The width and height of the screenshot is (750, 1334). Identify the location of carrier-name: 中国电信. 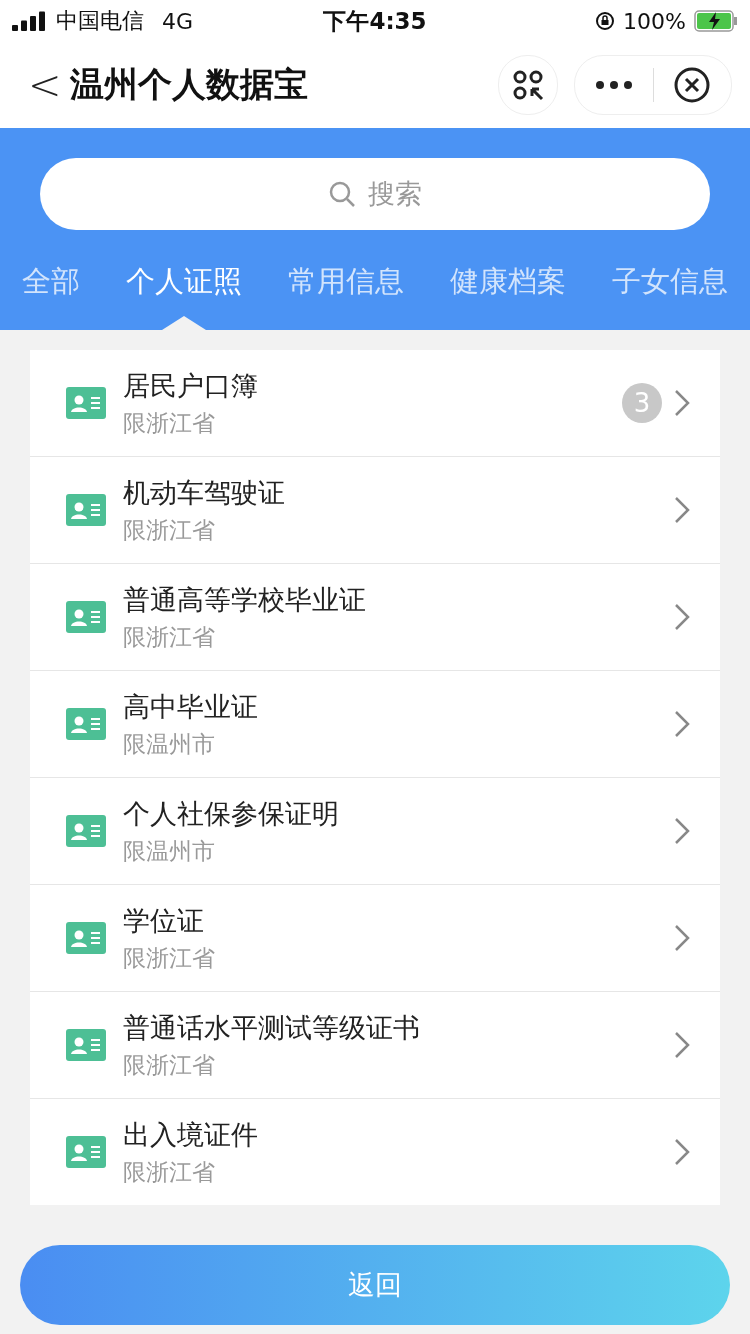
(100, 21).